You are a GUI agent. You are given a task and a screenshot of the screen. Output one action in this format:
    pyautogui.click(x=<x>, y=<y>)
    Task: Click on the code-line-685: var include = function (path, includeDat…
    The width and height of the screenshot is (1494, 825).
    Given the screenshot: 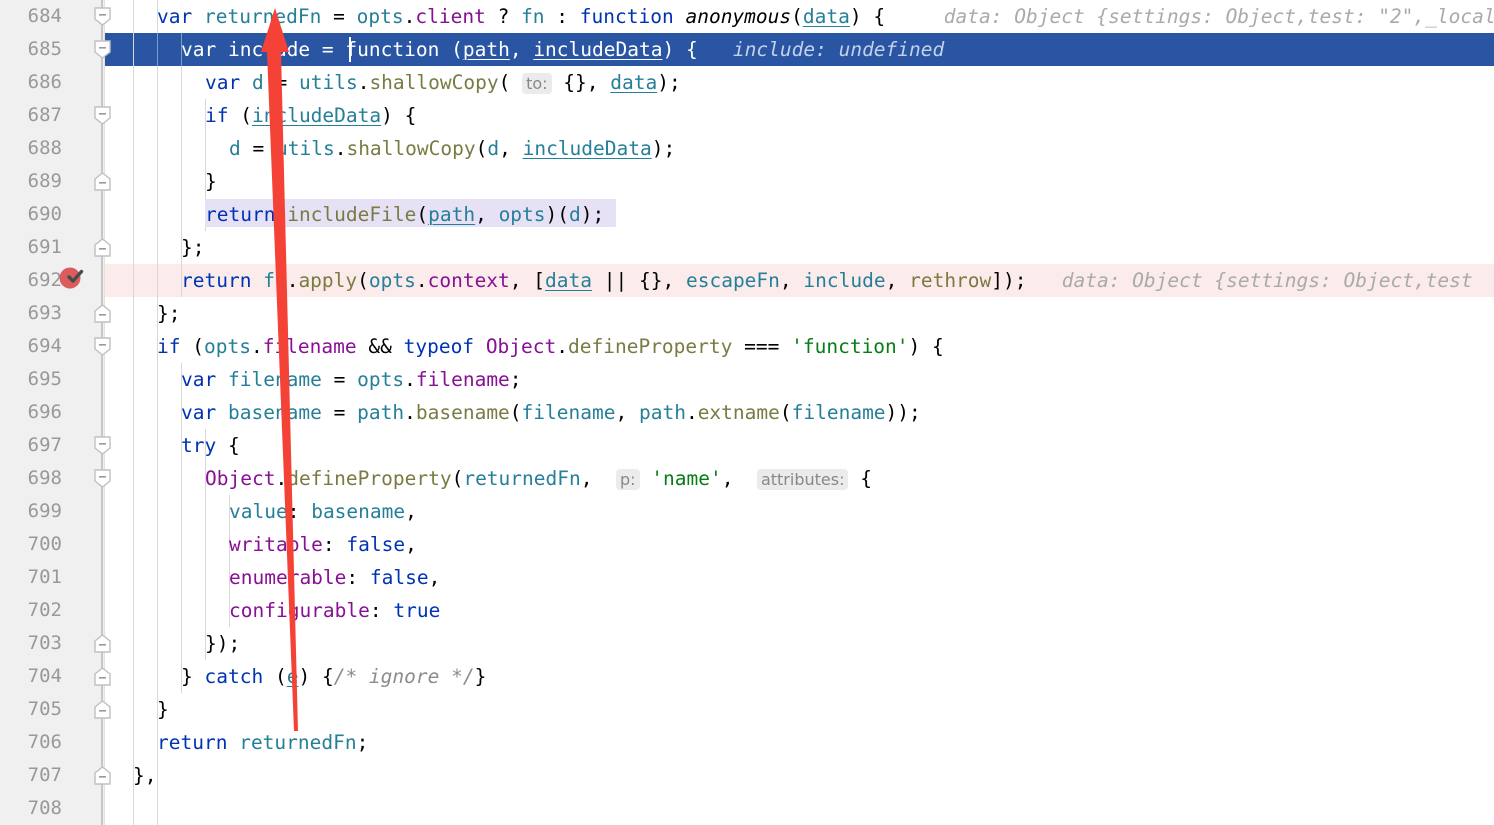 What is the action you would take?
    pyautogui.click(x=562, y=49)
    